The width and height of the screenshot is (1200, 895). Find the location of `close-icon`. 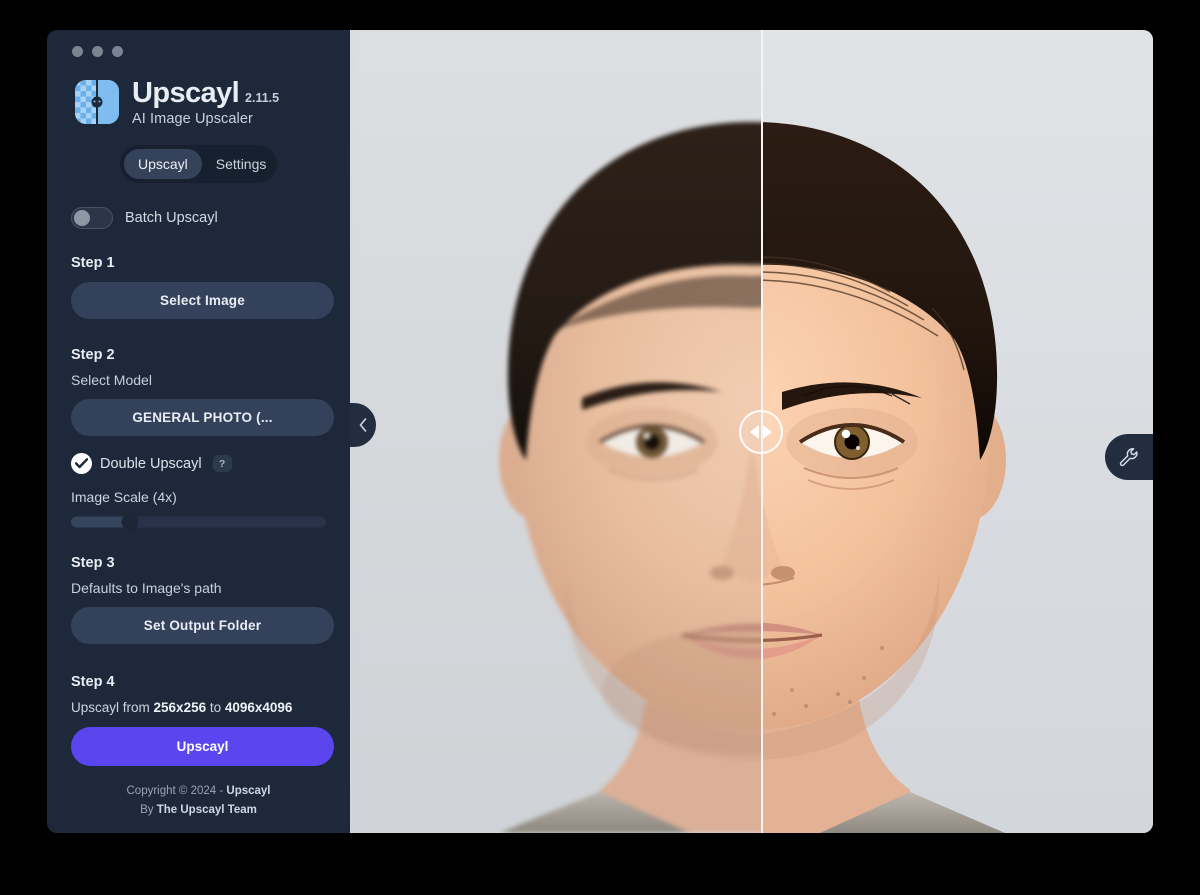

close-icon is located at coordinates (77, 51).